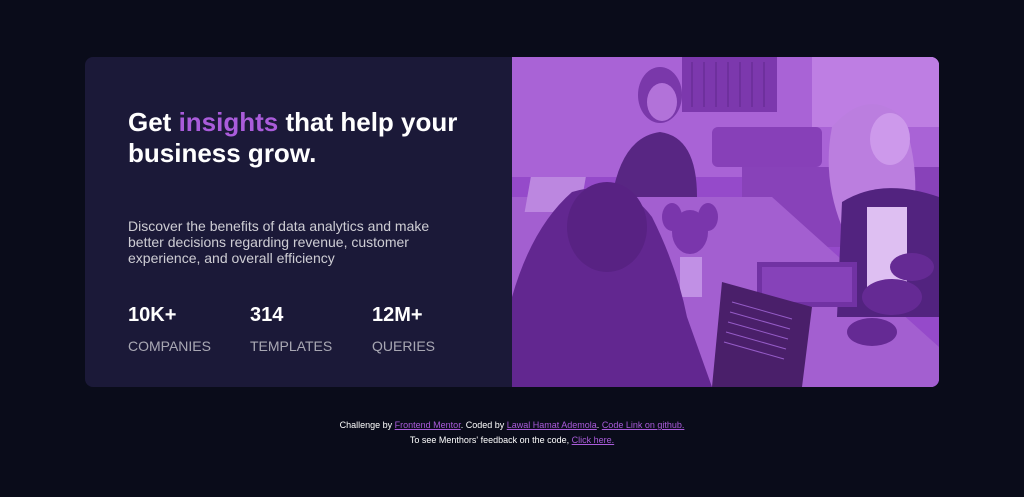  Describe the element at coordinates (483, 425) in the screenshot. I see `coded-by-text: . Coded by` at that location.